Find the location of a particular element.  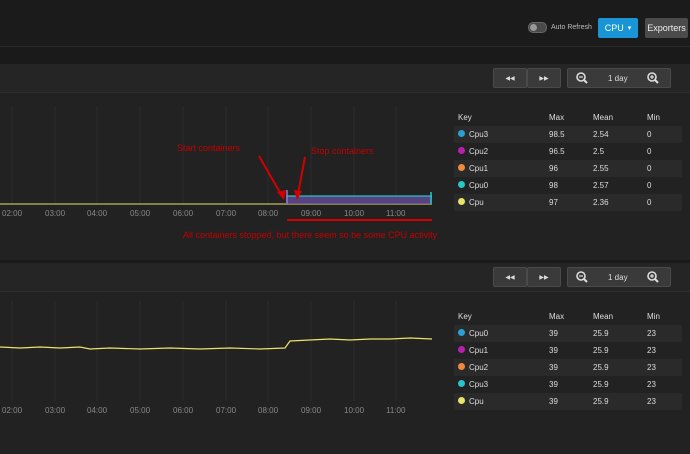

cpu-dropdown-button: CPU ▾ is located at coordinates (618, 28).